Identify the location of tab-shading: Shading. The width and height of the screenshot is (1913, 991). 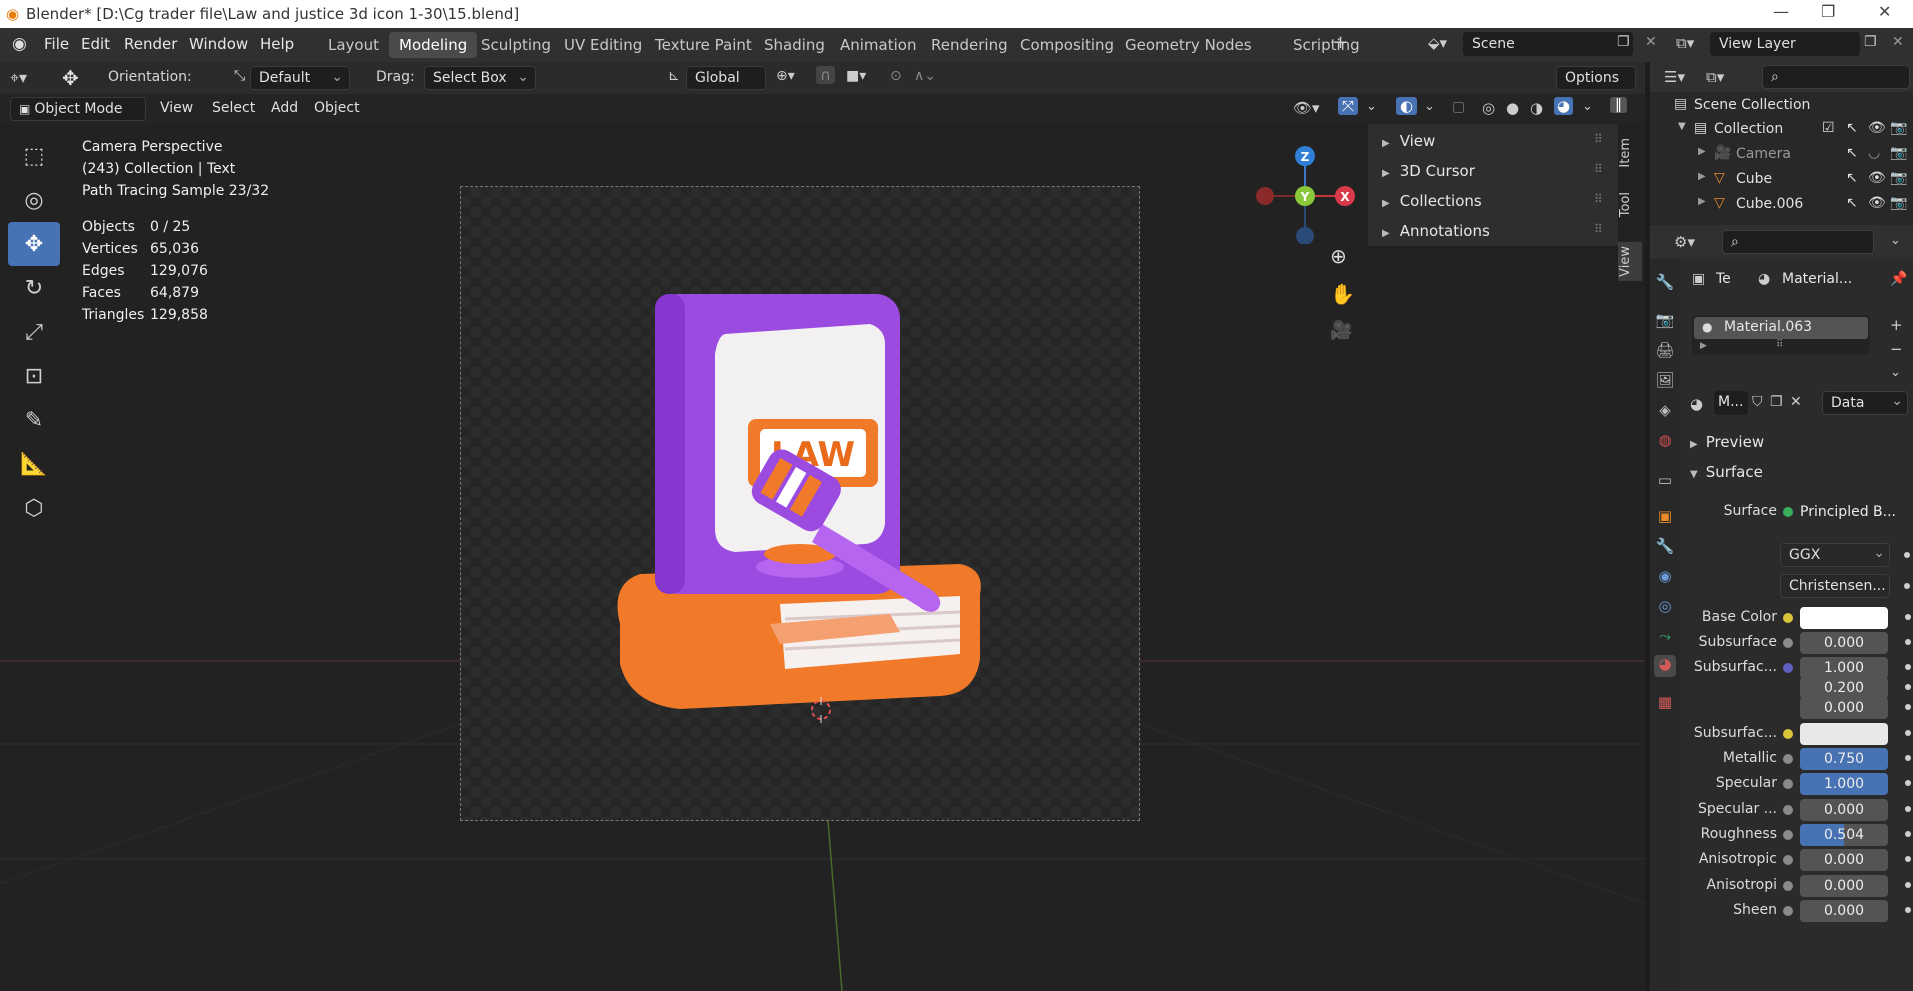
(794, 45).